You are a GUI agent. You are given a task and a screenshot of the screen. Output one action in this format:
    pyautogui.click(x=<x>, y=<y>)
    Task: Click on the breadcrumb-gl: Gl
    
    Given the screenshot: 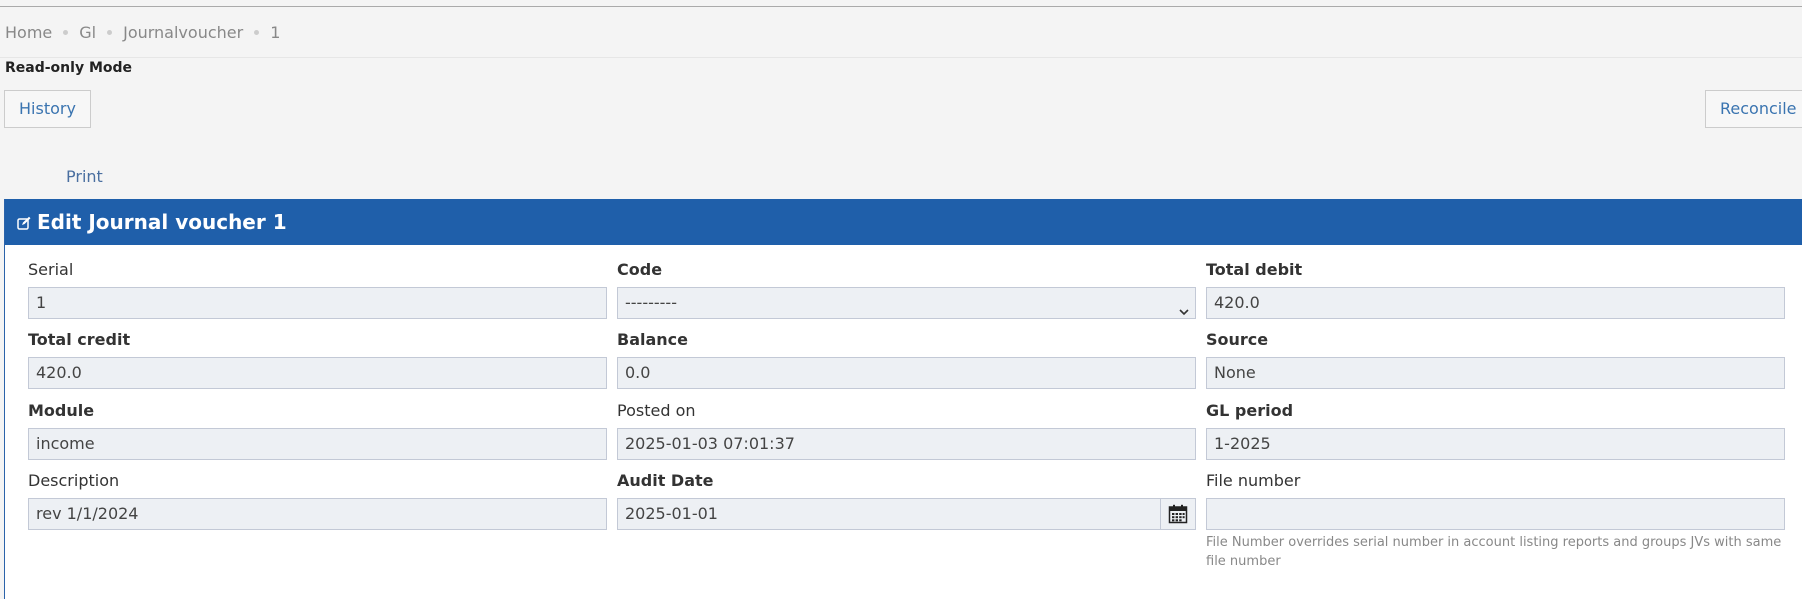 What is the action you would take?
    pyautogui.click(x=87, y=32)
    